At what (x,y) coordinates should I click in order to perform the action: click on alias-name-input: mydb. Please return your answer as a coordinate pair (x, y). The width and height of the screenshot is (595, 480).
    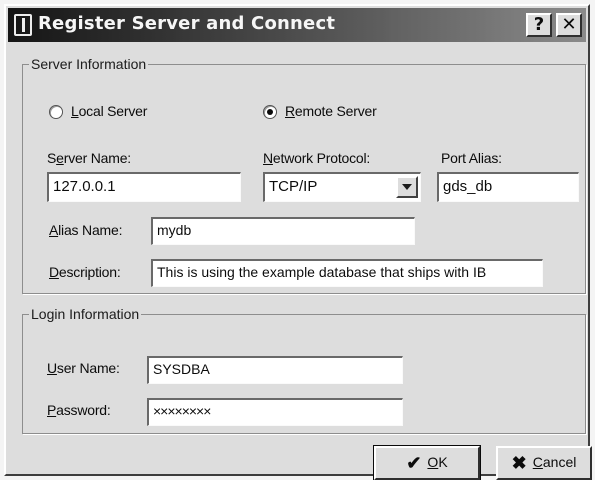
    Looking at the image, I should click on (283, 231).